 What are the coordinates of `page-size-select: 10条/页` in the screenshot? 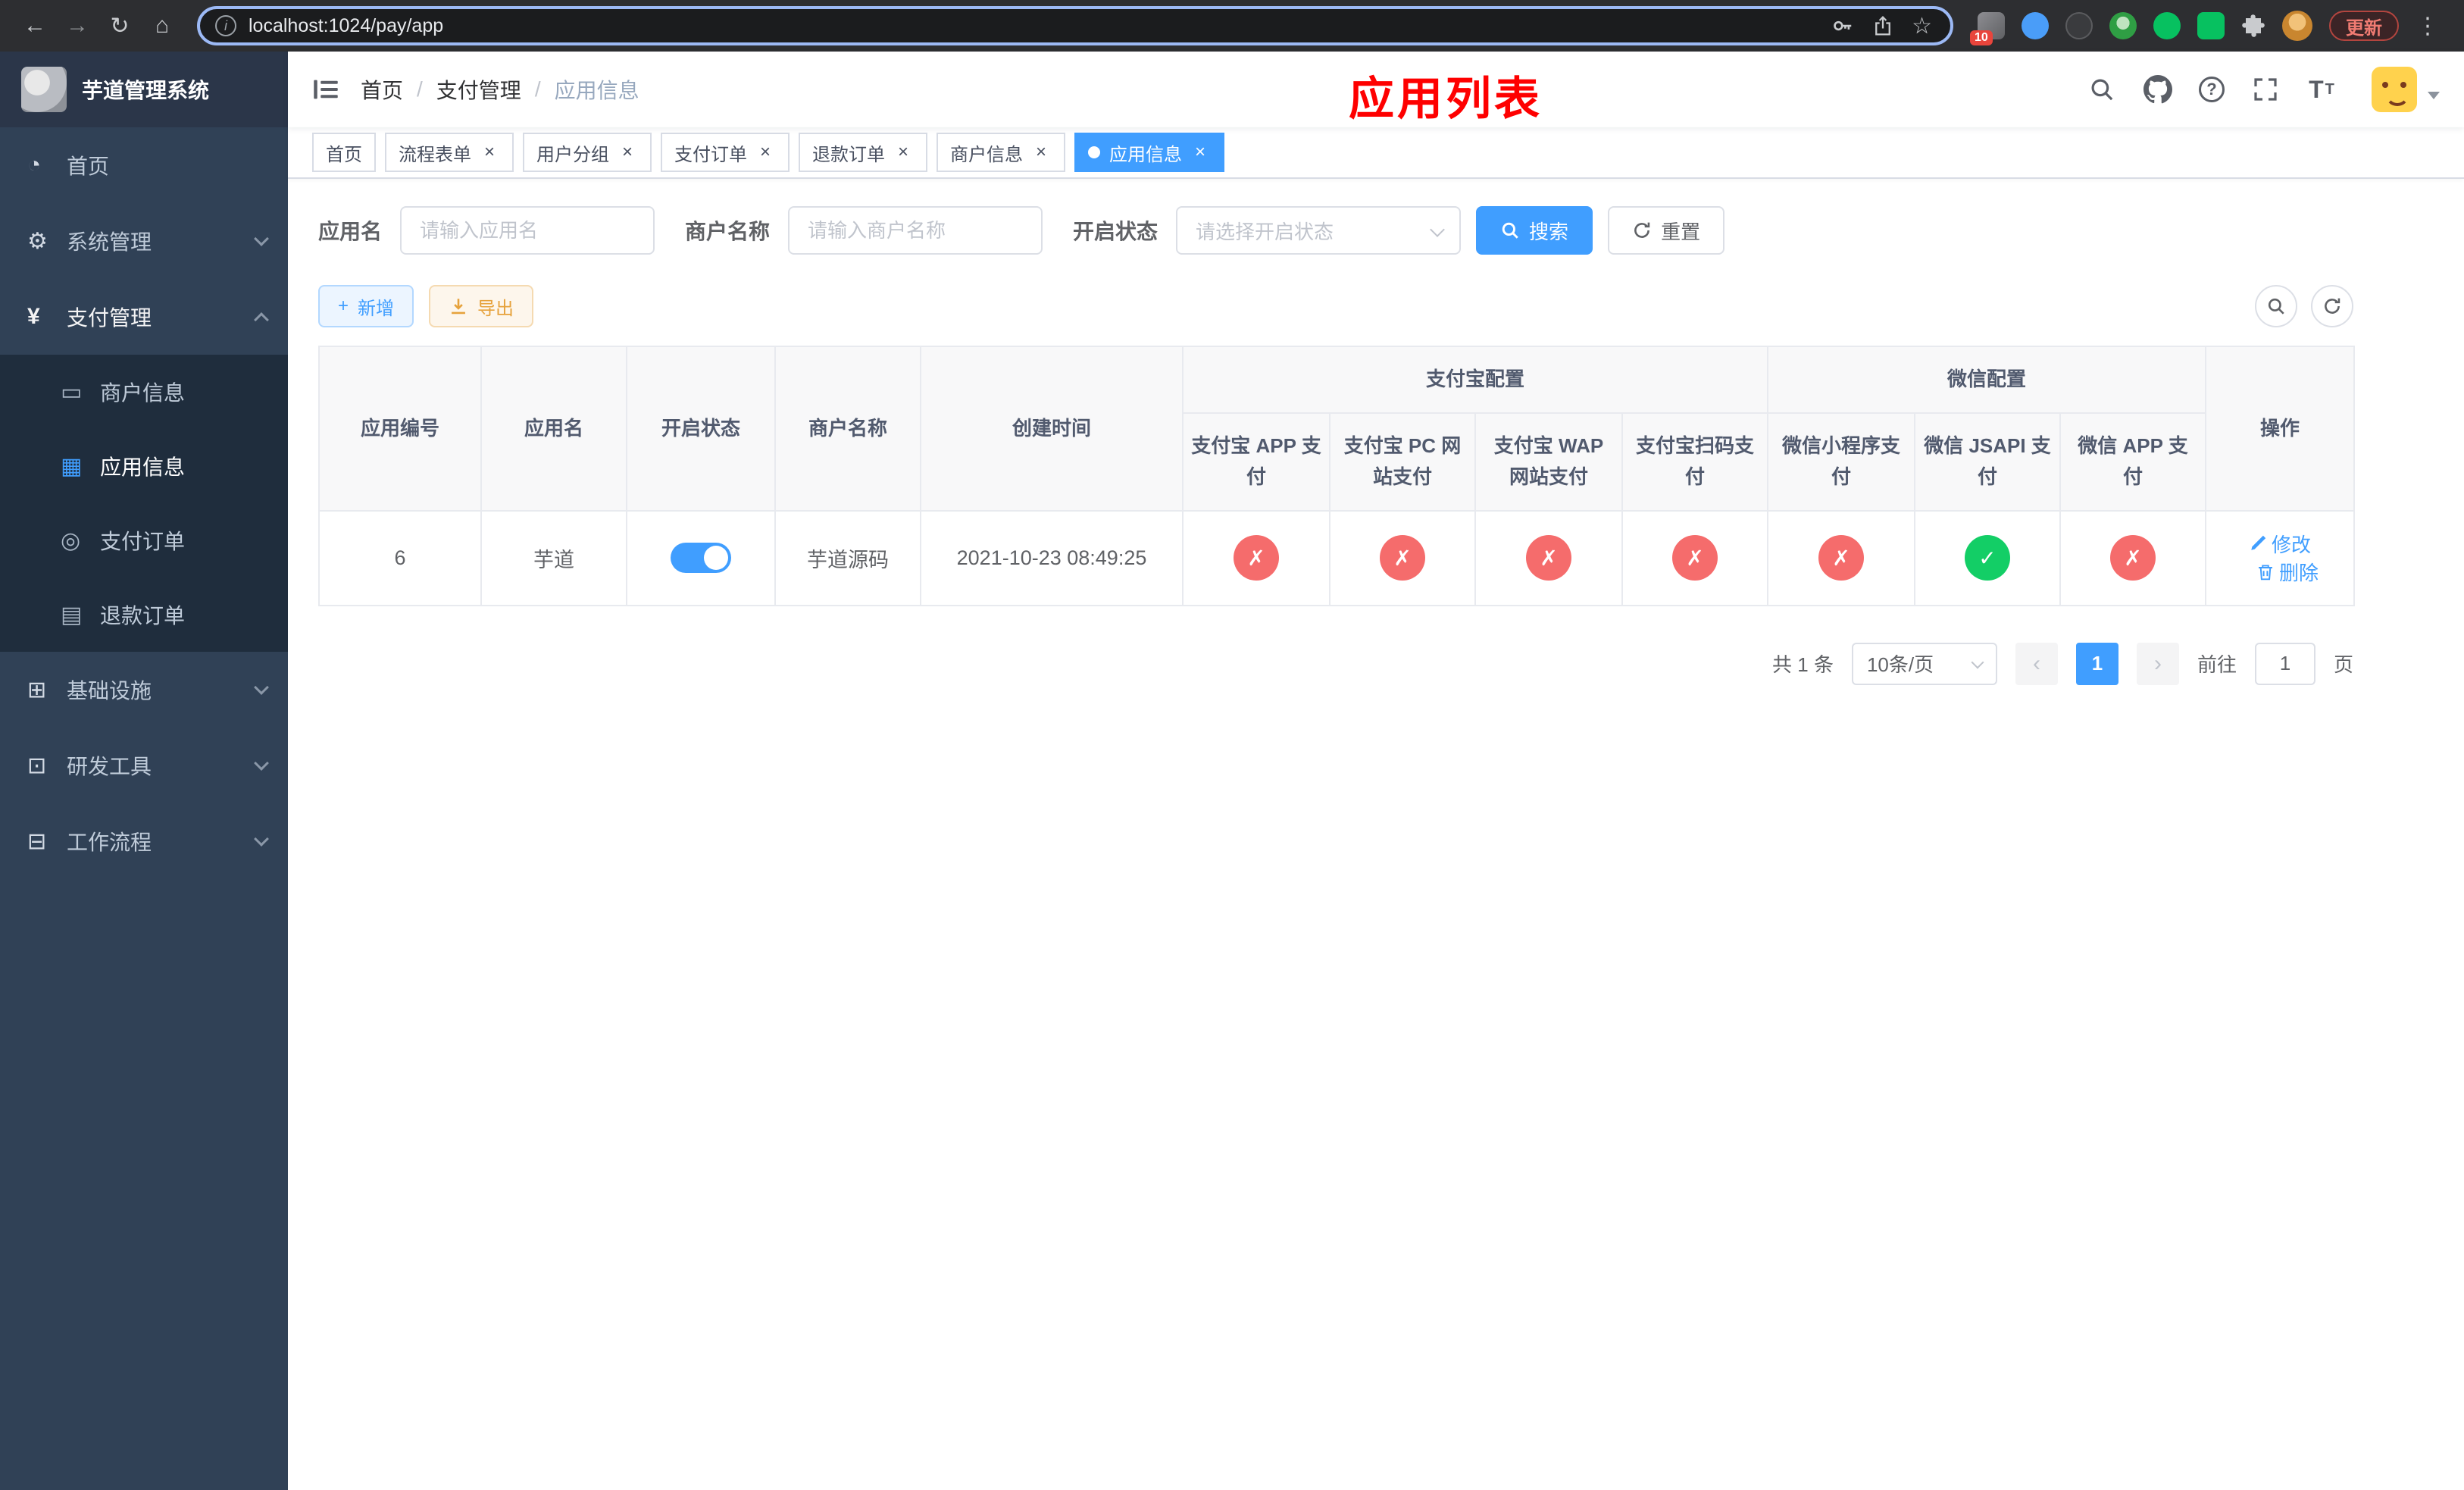 It's located at (1924, 664).